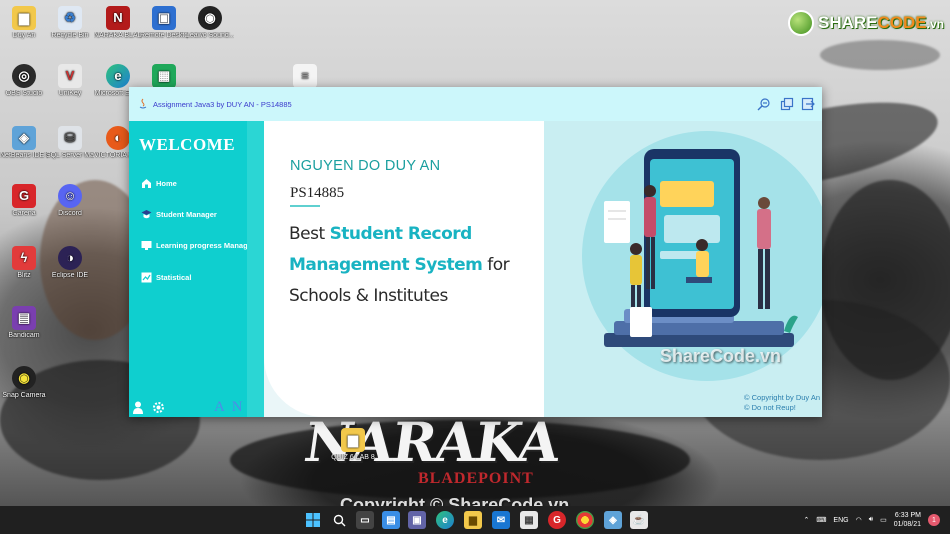 Image resolution: width=950 pixels, height=534 pixels. I want to click on language-indicator: ENG, so click(840, 520).